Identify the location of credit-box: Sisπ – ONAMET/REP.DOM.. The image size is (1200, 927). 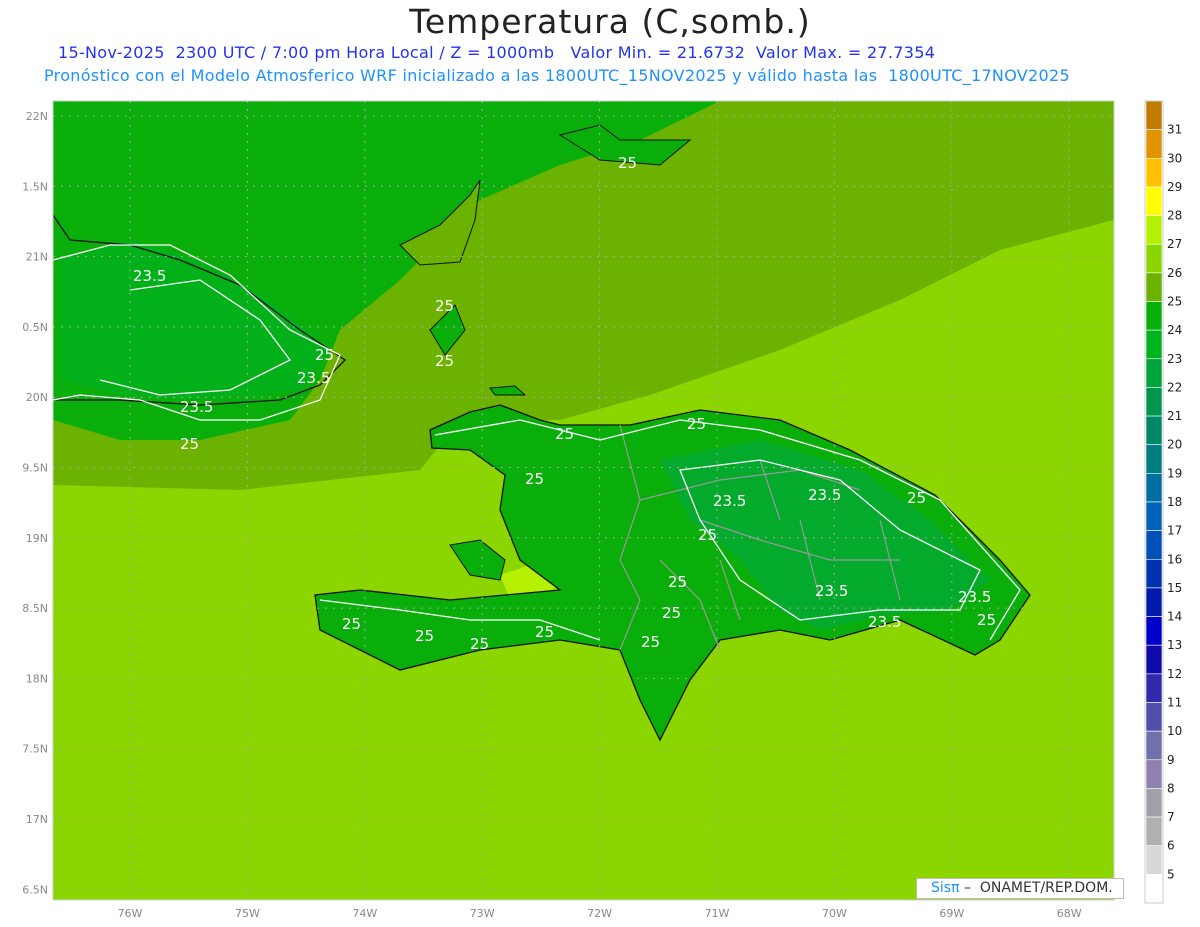
(1020, 888).